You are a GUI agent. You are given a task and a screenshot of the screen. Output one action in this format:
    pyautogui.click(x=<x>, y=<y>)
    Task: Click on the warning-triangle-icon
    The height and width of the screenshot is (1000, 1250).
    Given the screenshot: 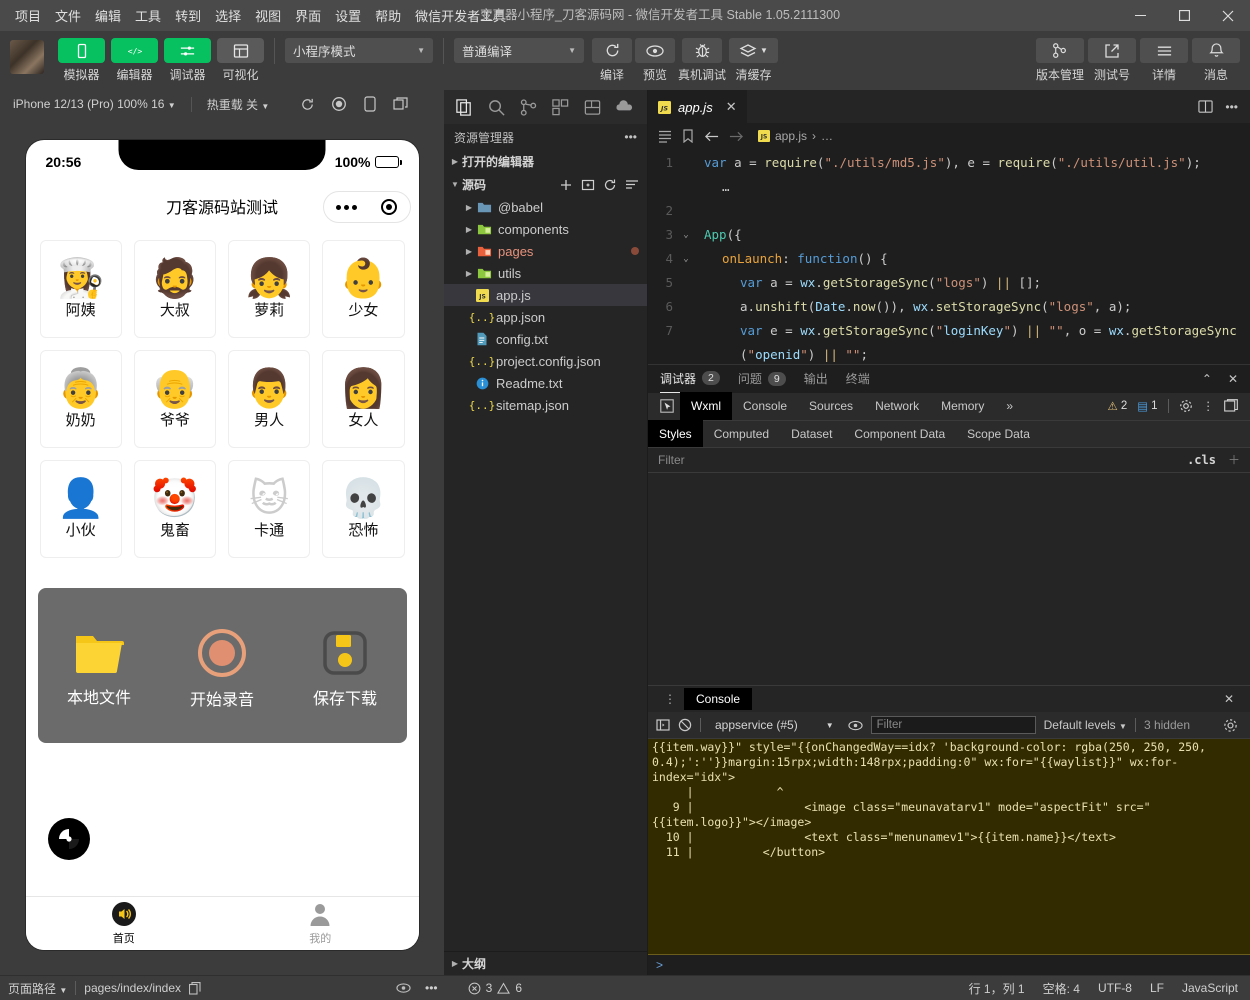 What is the action you would take?
    pyautogui.click(x=504, y=988)
    